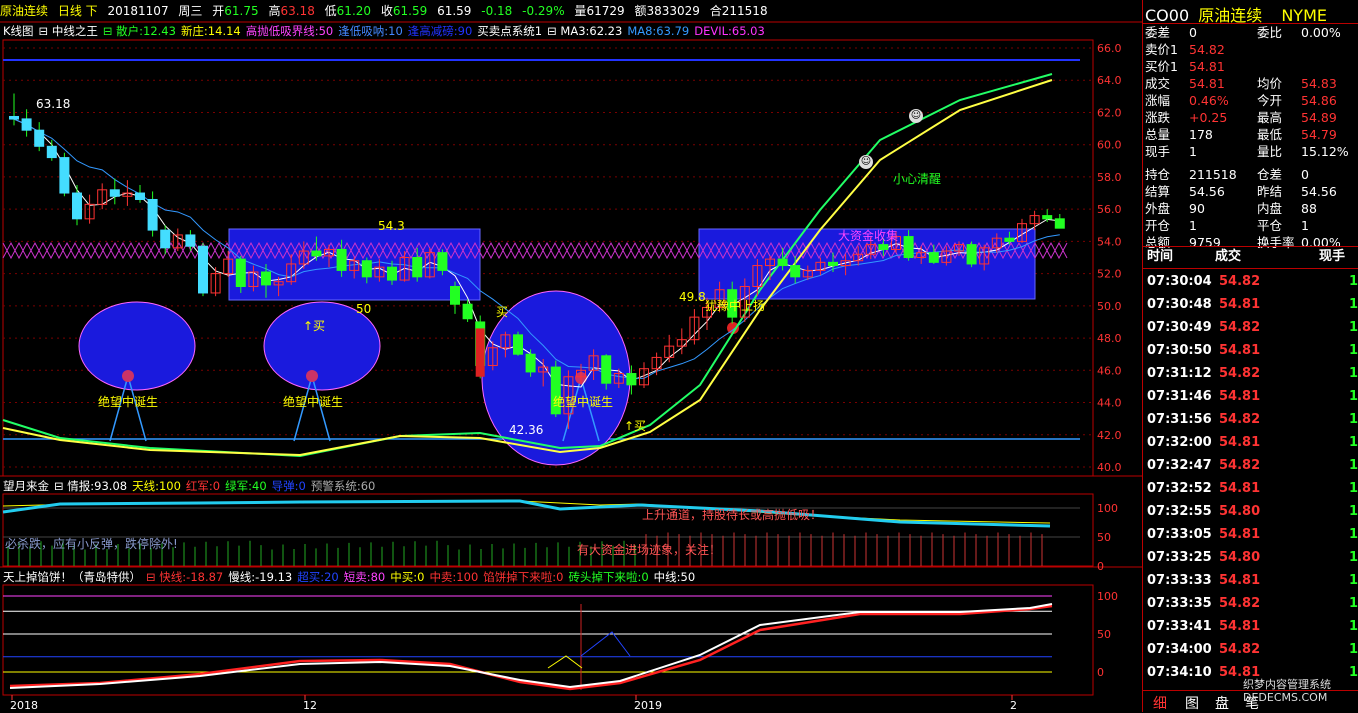  I want to click on tick-row: 07:33:33 54.81 1, so click(1250, 580).